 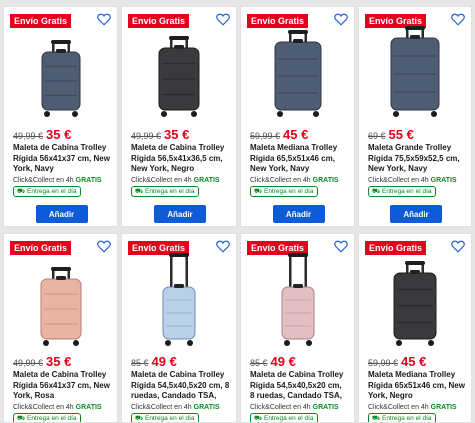 I want to click on current-price: 55 €, so click(x=401, y=134).